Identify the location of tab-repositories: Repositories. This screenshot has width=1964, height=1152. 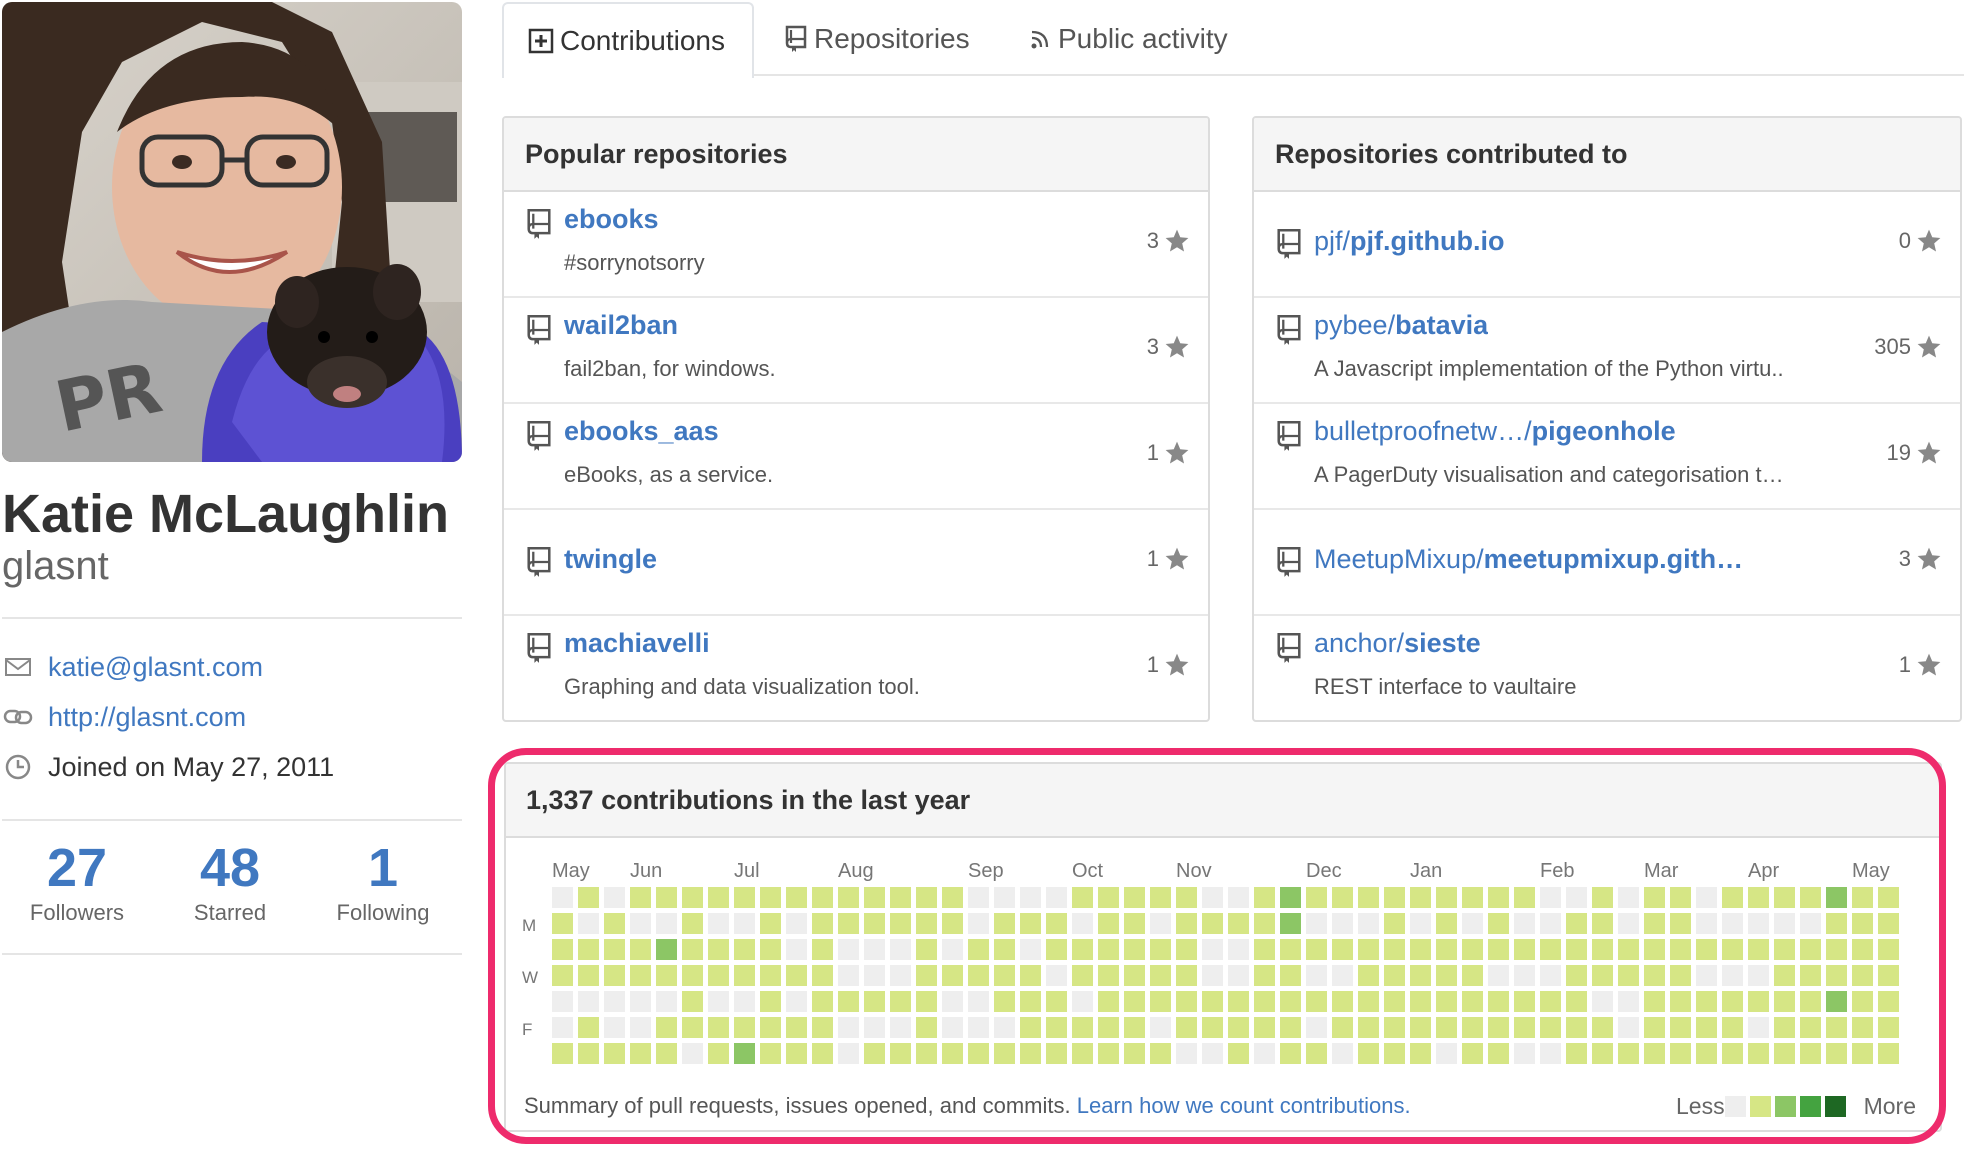
(877, 39).